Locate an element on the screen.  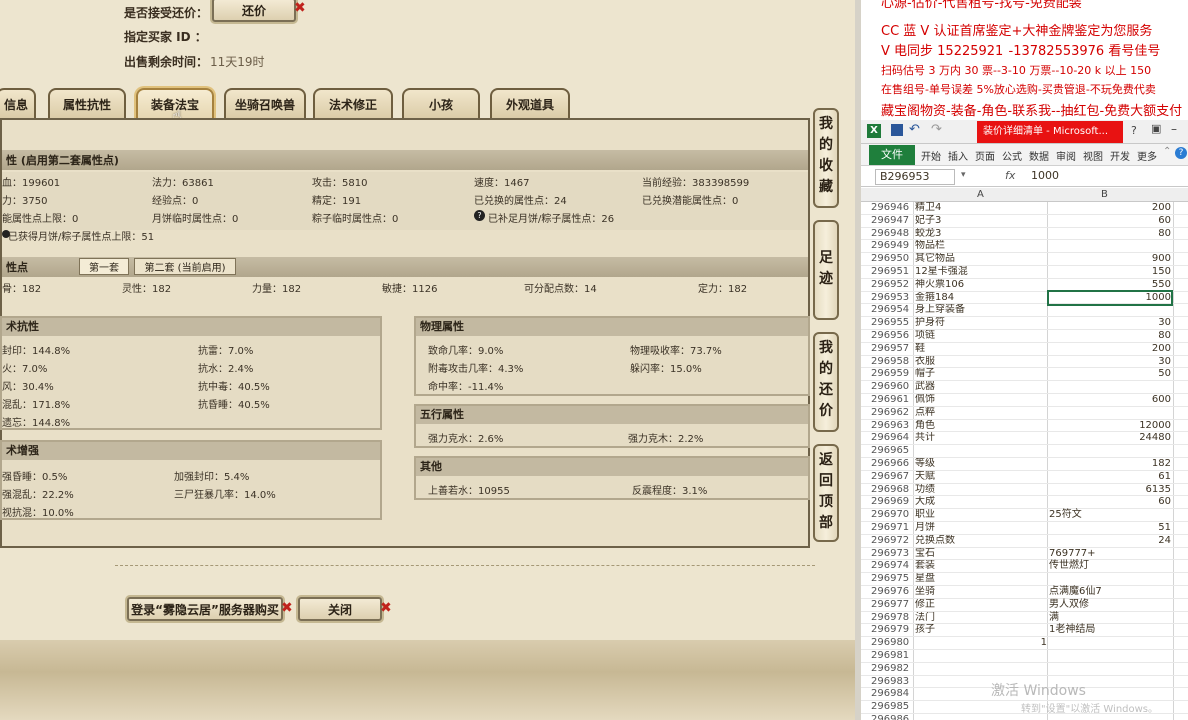
cell-b: 61 is located at coordinates (1110, 477).